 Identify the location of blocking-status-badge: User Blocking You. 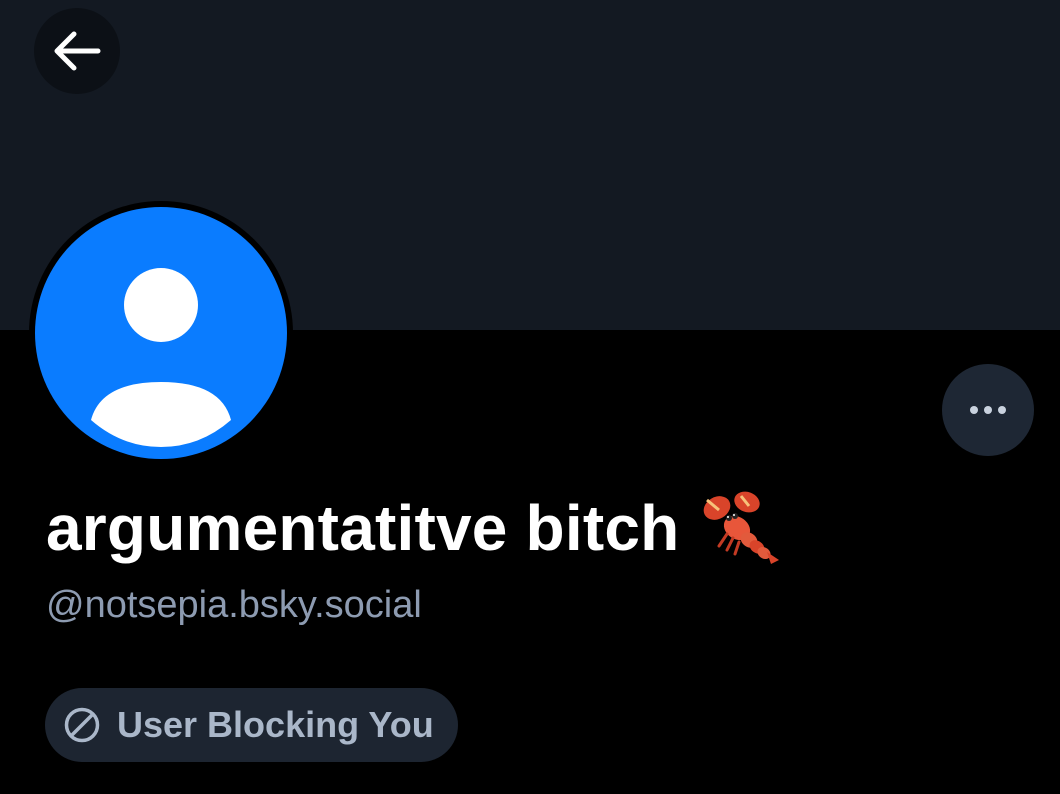
(251, 725).